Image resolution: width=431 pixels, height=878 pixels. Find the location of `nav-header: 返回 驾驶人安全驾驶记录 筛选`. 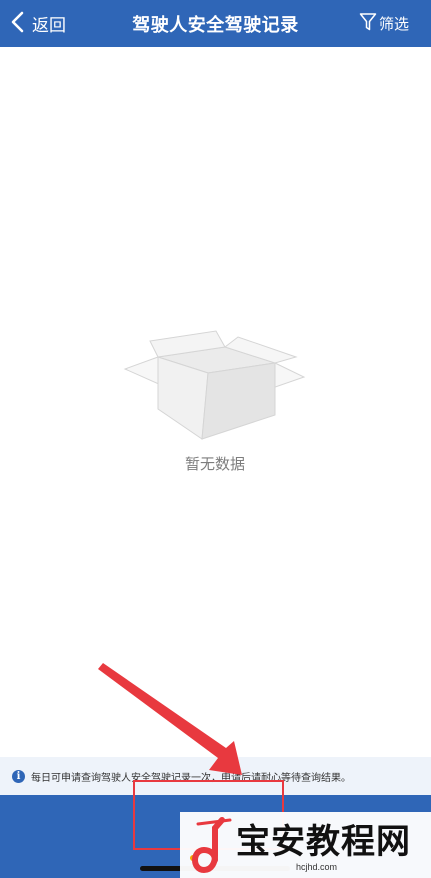

nav-header: 返回 驾驶人安全驾驶记录 筛选 is located at coordinates (215, 23).